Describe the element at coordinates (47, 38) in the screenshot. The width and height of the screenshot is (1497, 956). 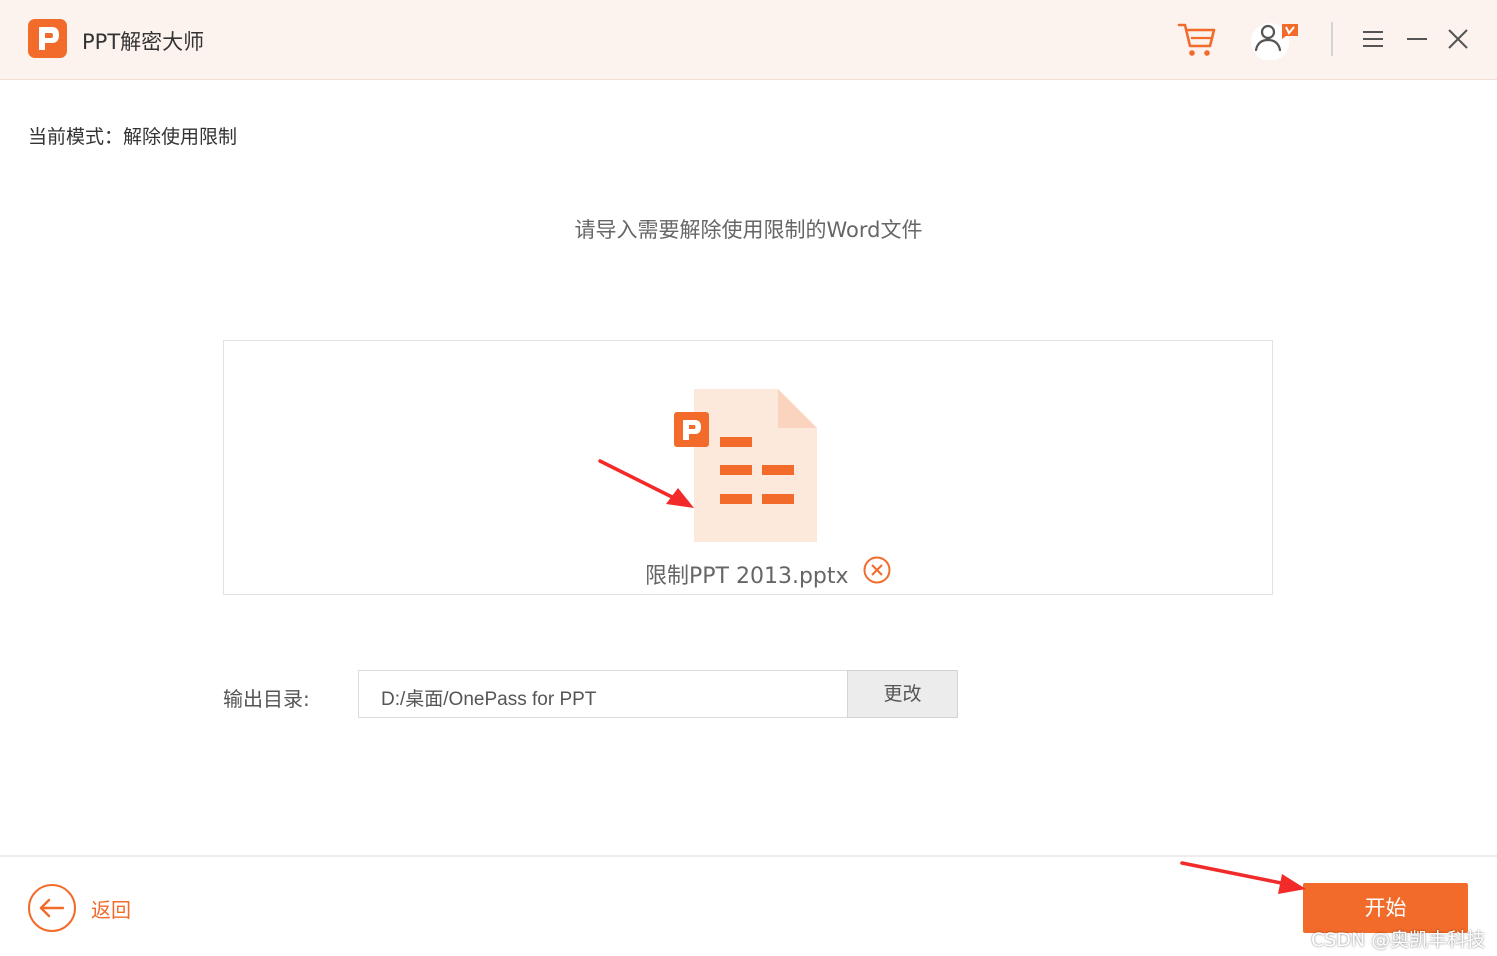
I see `app-logo-icon` at that location.